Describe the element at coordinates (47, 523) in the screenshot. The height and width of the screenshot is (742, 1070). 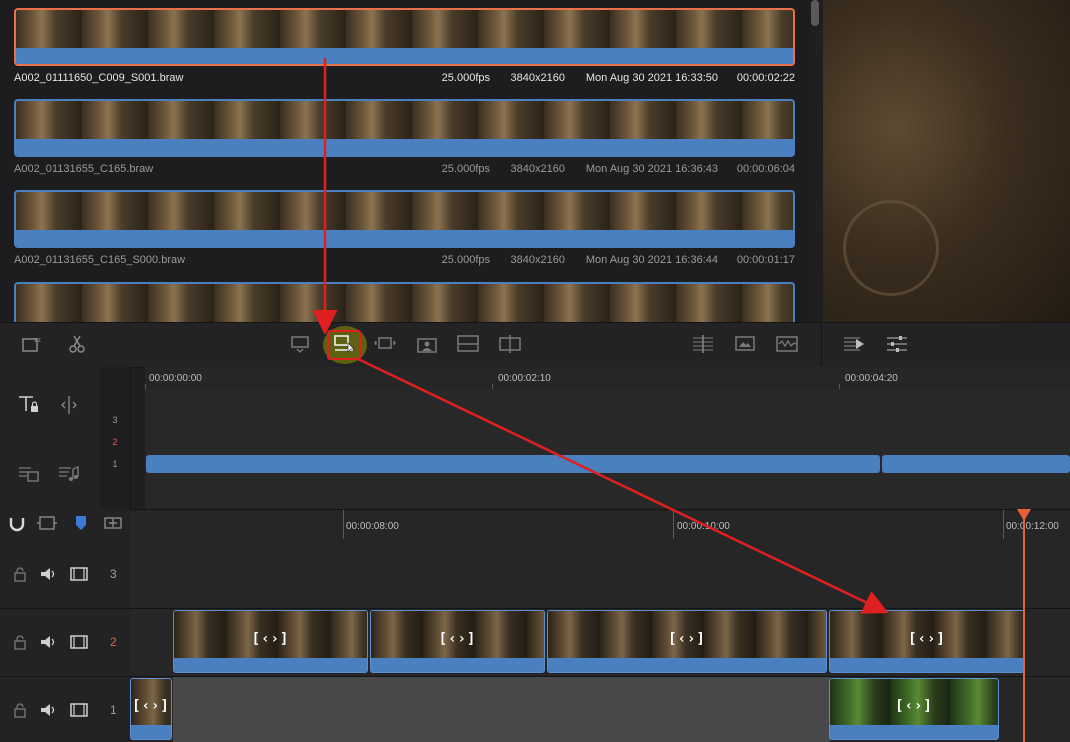
I see `audio-scrub-icon` at that location.